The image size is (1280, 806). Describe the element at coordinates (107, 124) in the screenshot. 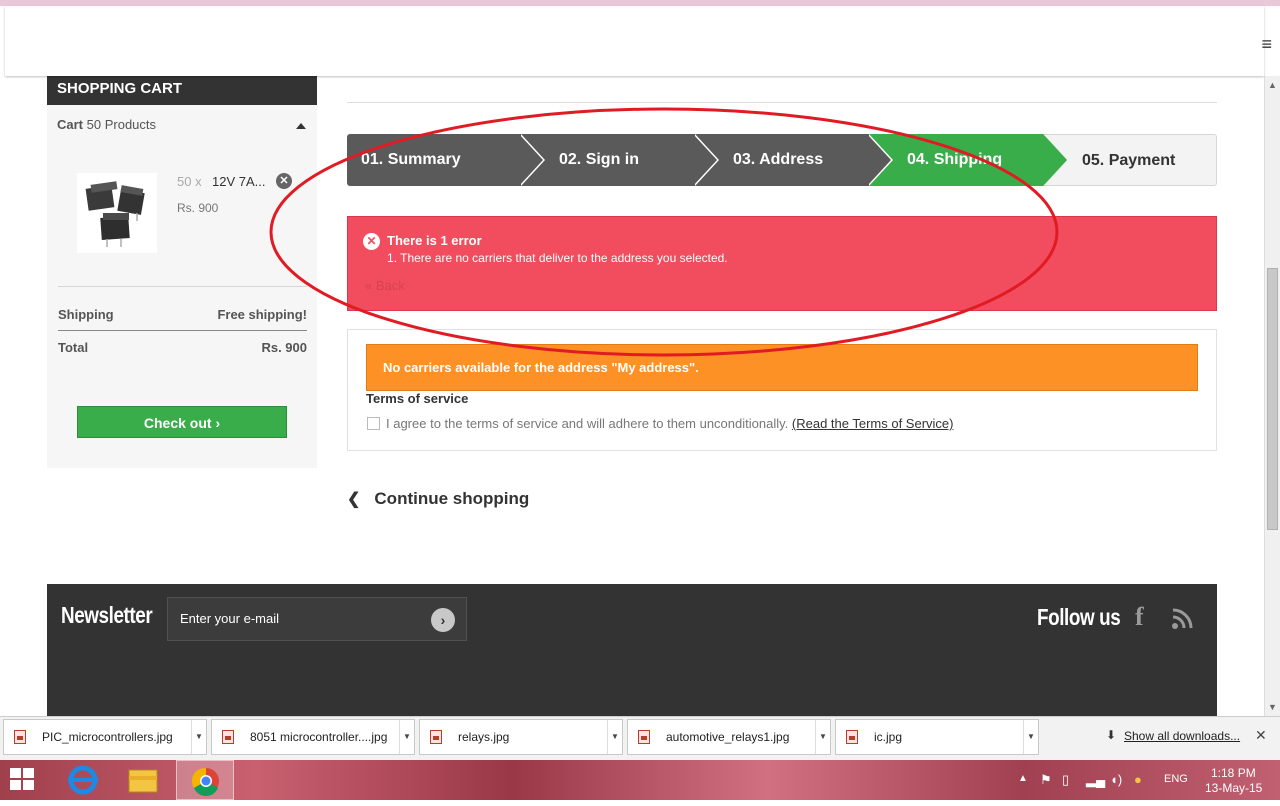

I see `cart-count: Cart 50 Products` at that location.